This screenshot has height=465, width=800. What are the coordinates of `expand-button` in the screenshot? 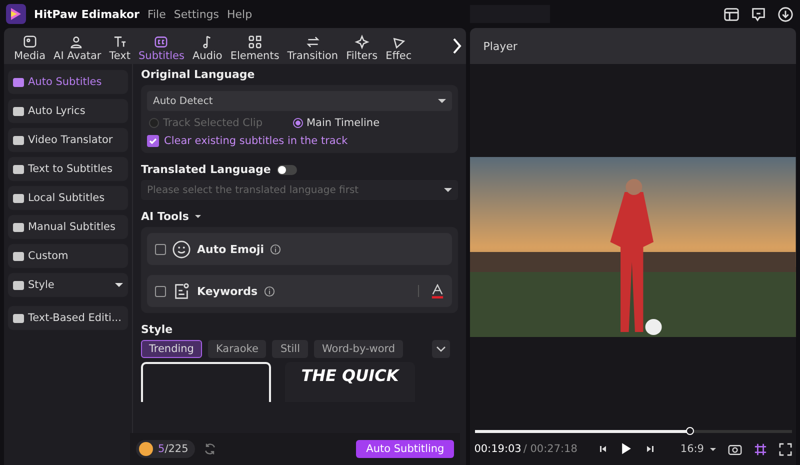 It's located at (441, 349).